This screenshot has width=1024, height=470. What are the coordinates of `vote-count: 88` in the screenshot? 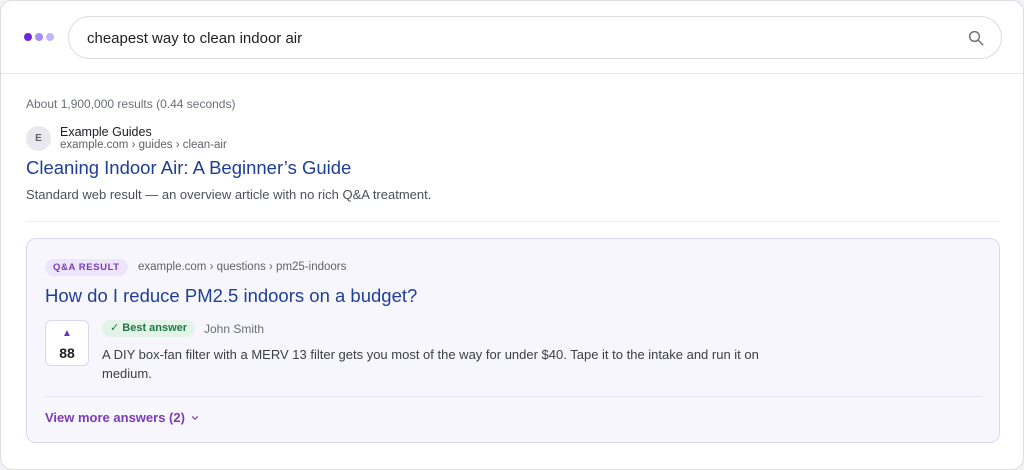 It's located at (67, 353).